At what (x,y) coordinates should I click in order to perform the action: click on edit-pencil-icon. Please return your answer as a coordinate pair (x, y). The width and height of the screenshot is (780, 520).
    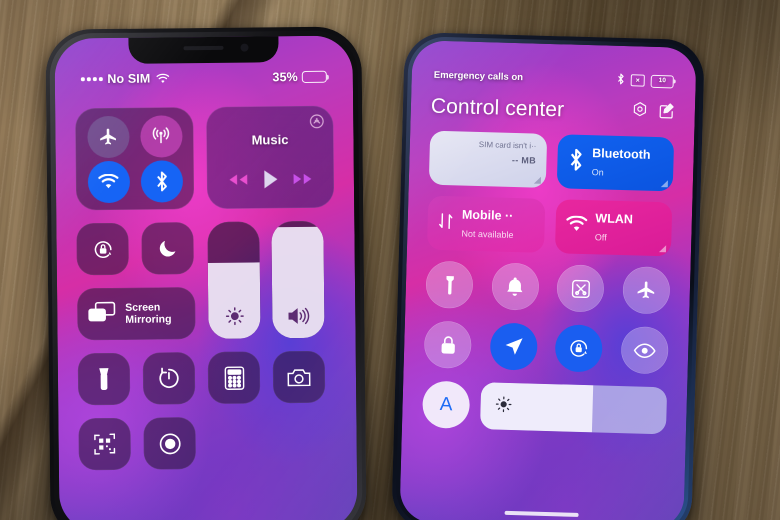
    Looking at the image, I should click on (667, 113).